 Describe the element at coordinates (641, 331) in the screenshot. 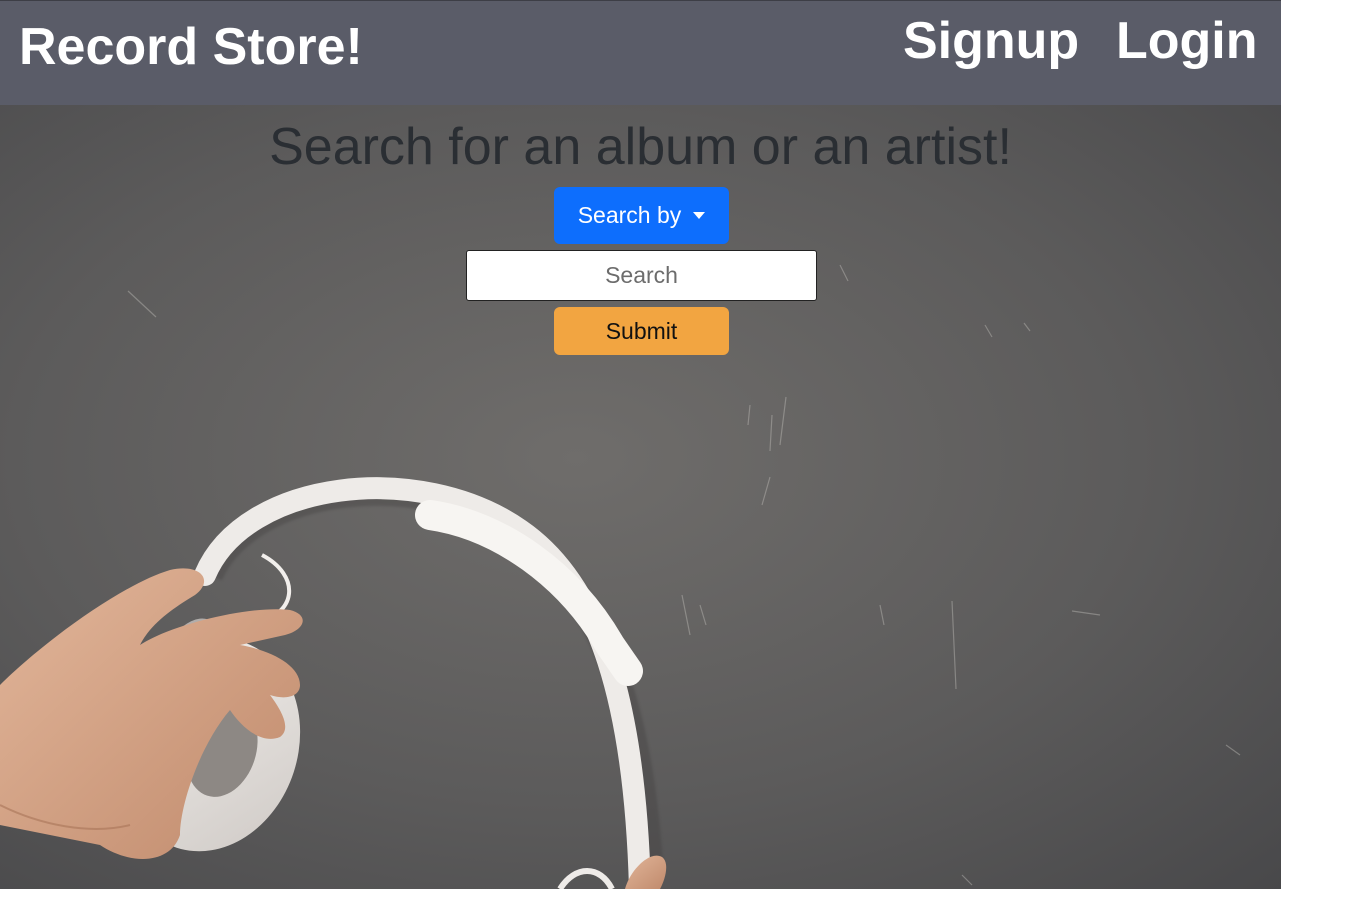

I see `submit-button: Submit` at that location.